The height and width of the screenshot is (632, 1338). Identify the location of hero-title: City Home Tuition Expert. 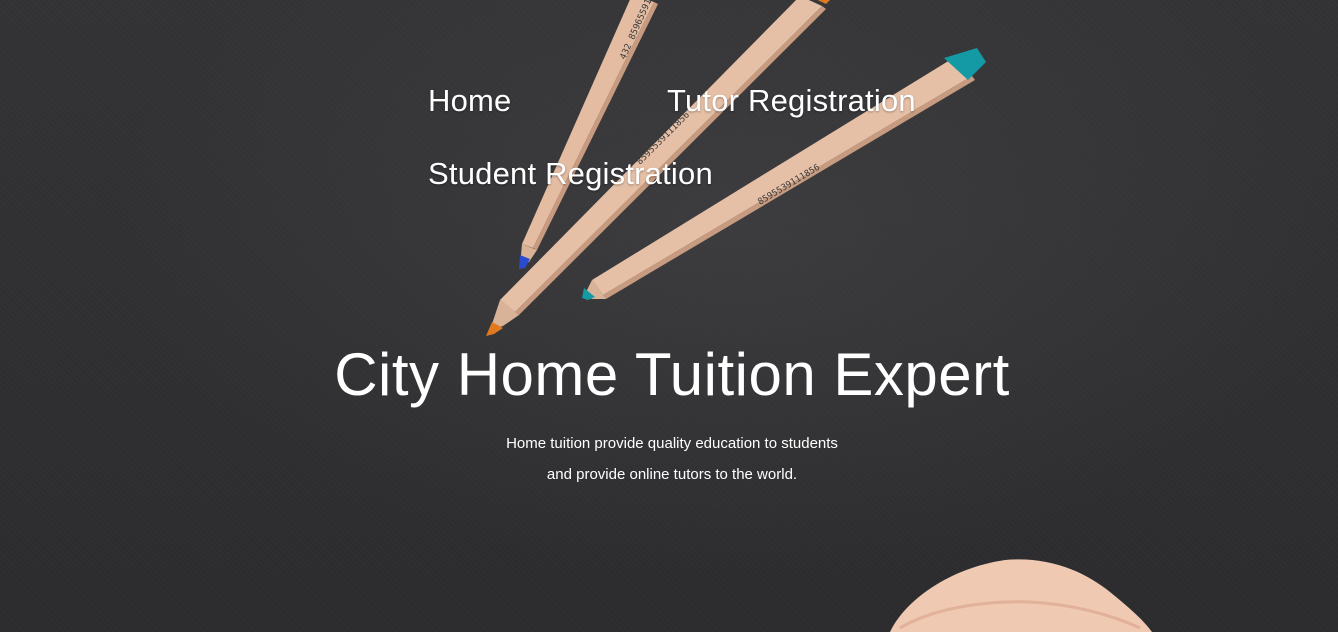
(672, 374).